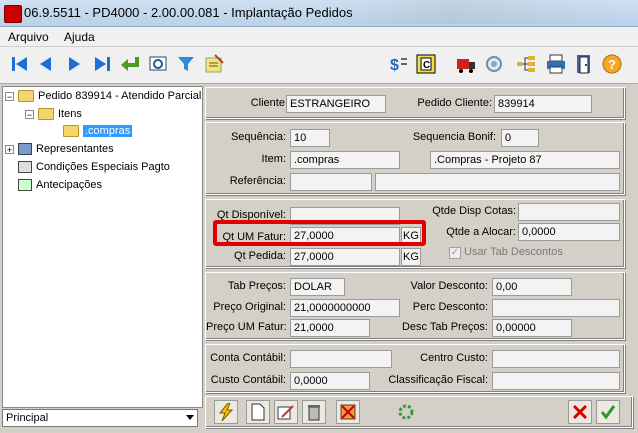  Describe the element at coordinates (319, 65) in the screenshot. I see `toolbar: $ C ?` at that location.